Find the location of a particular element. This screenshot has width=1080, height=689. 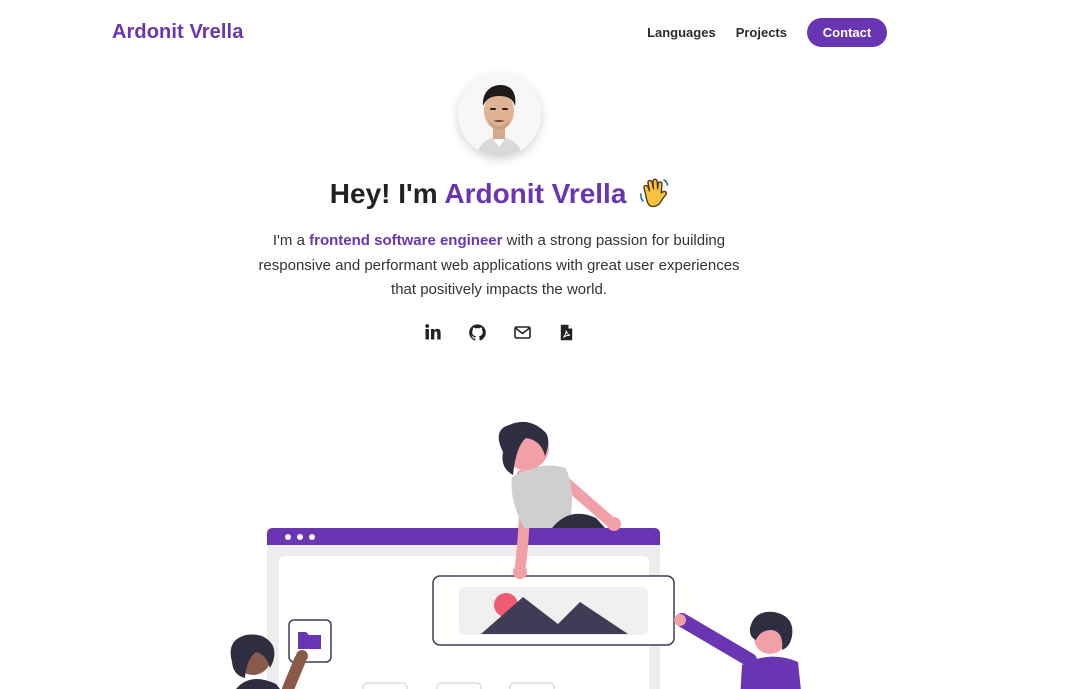

folder-tile-illustration is located at coordinates (310, 641).